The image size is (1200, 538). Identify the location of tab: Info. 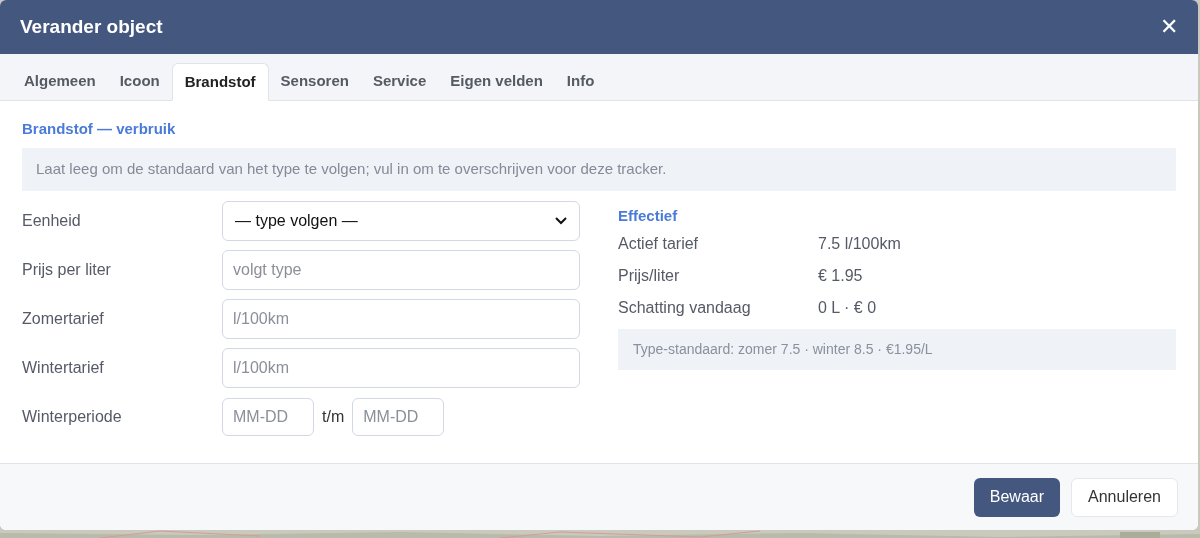
(580, 81).